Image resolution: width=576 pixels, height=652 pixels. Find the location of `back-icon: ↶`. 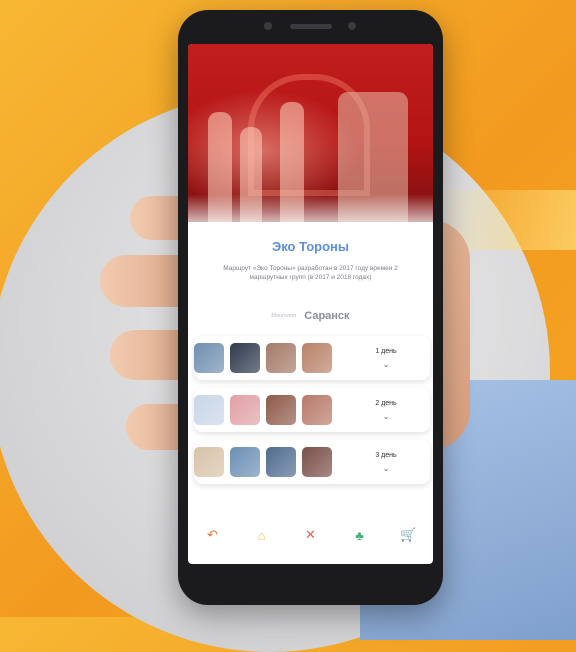

back-icon: ↶ is located at coordinates (213, 535).